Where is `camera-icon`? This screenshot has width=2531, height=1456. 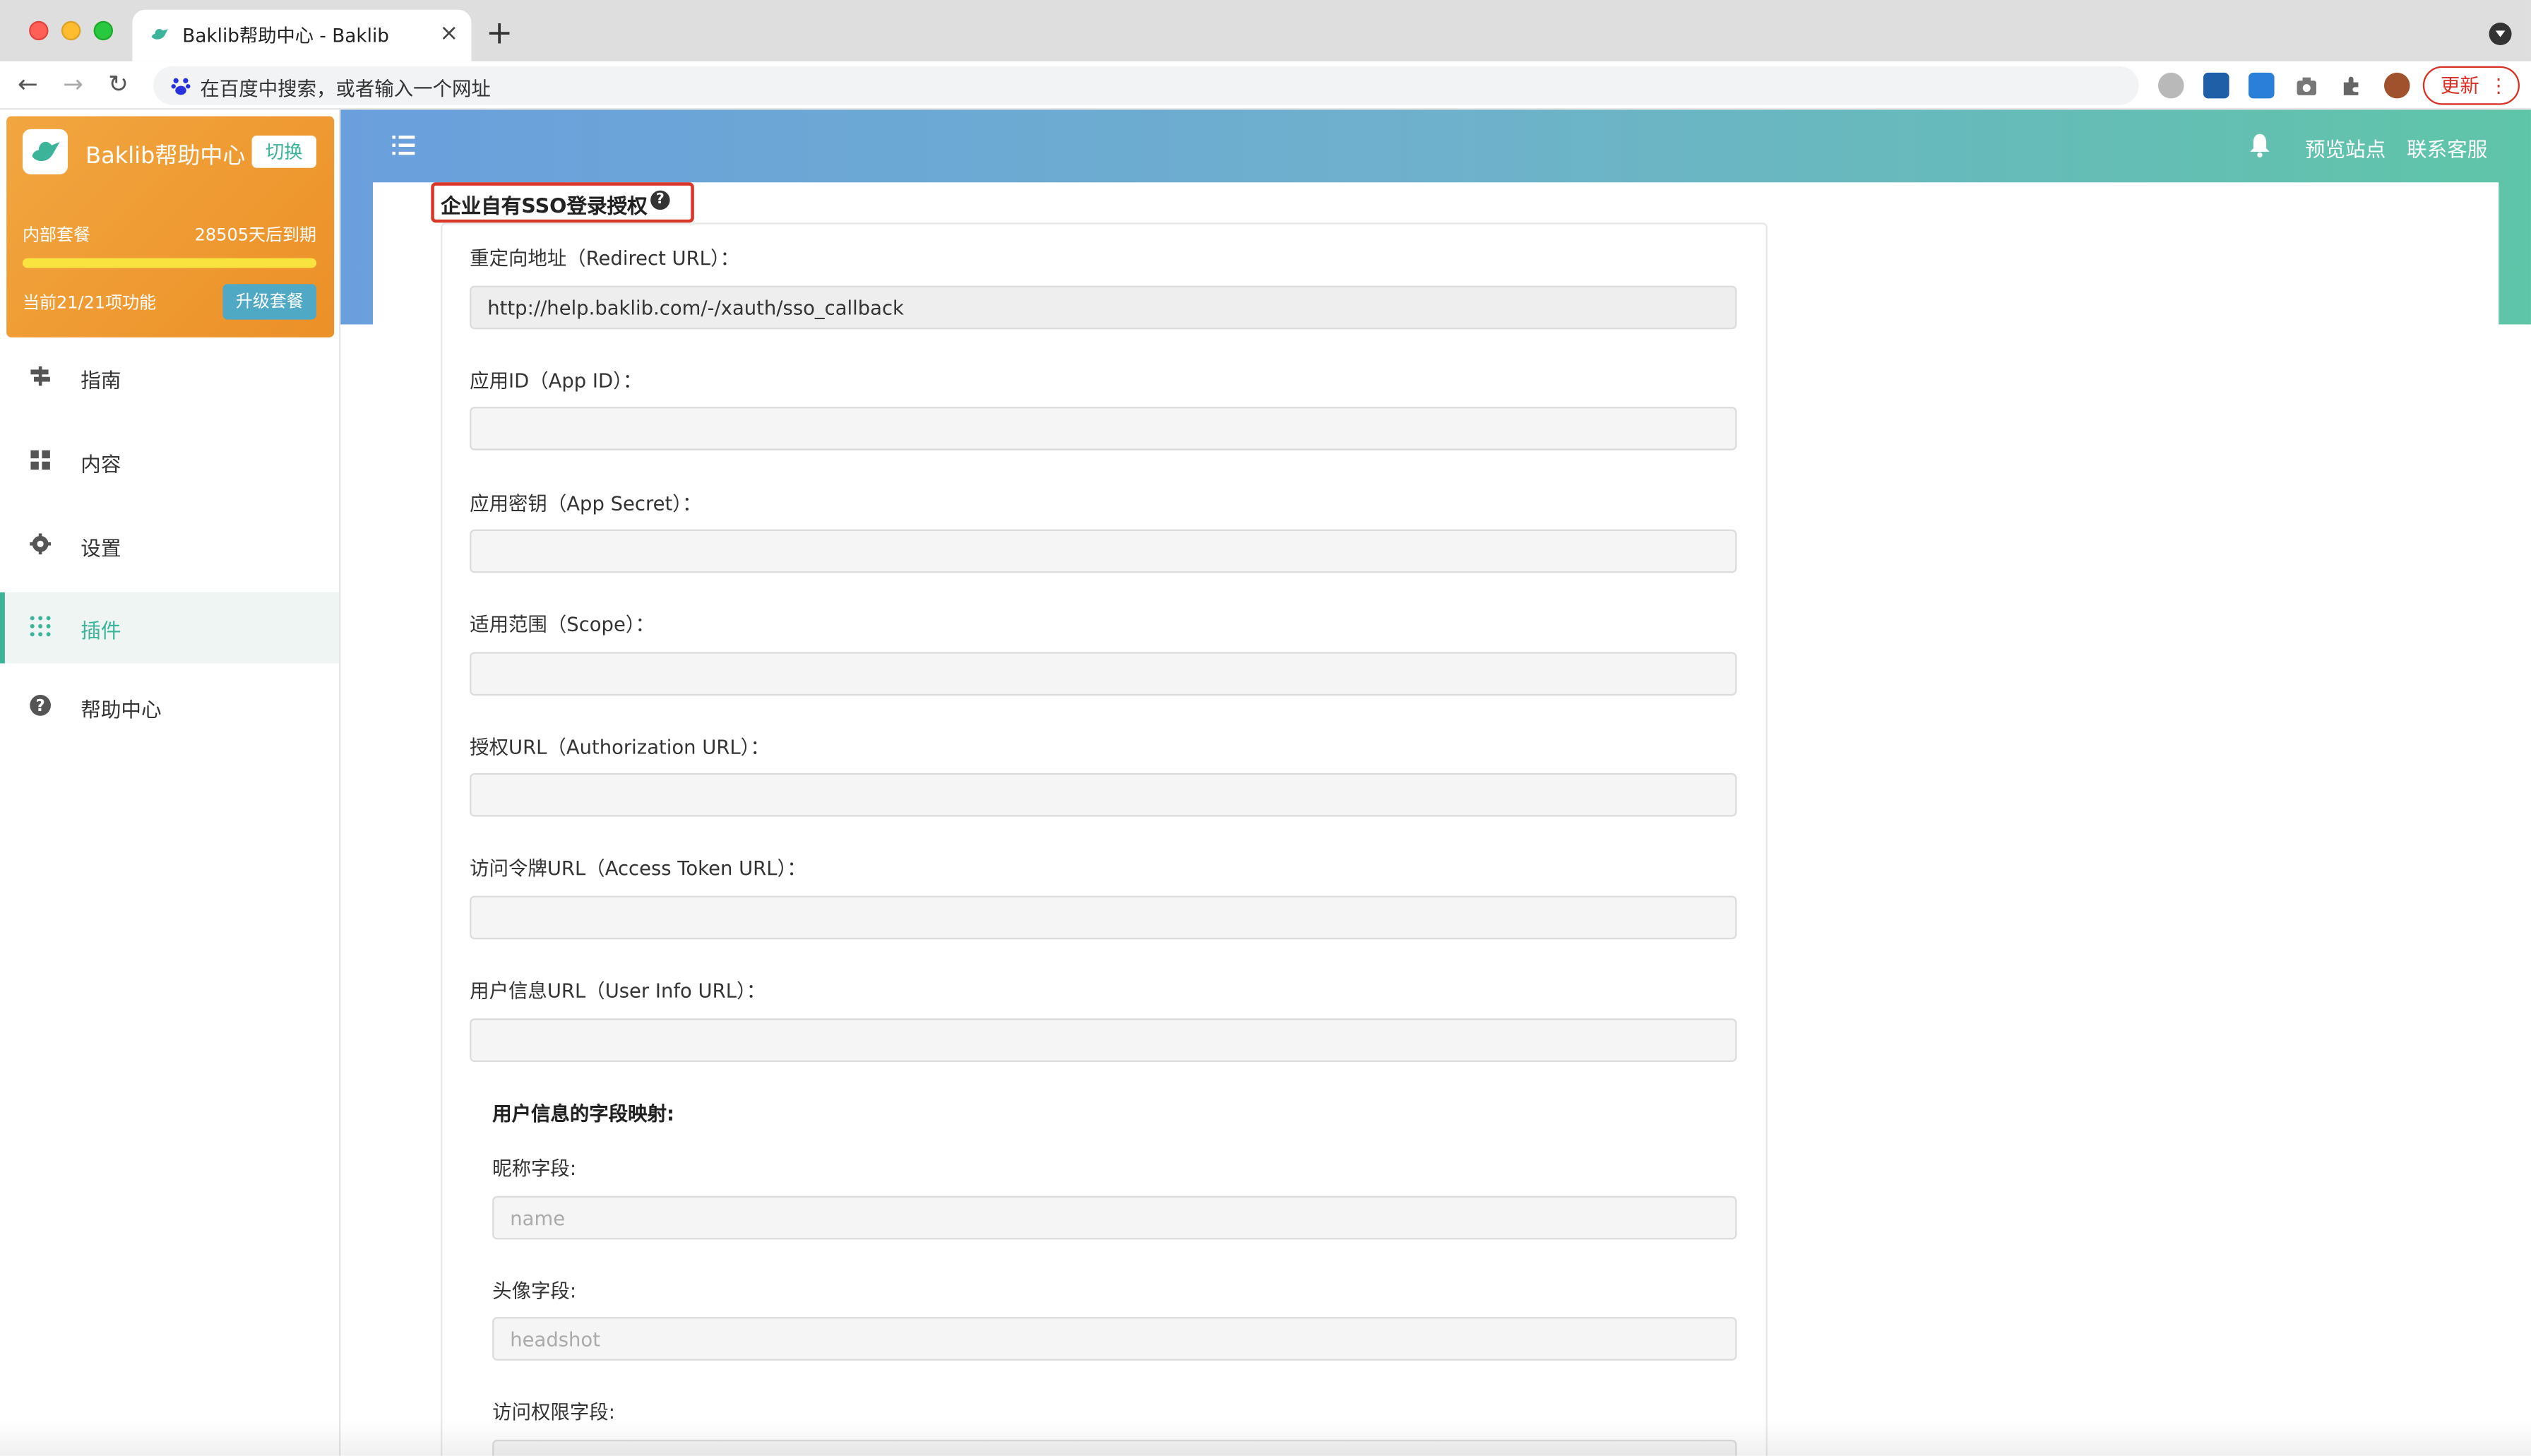 camera-icon is located at coordinates (2307, 86).